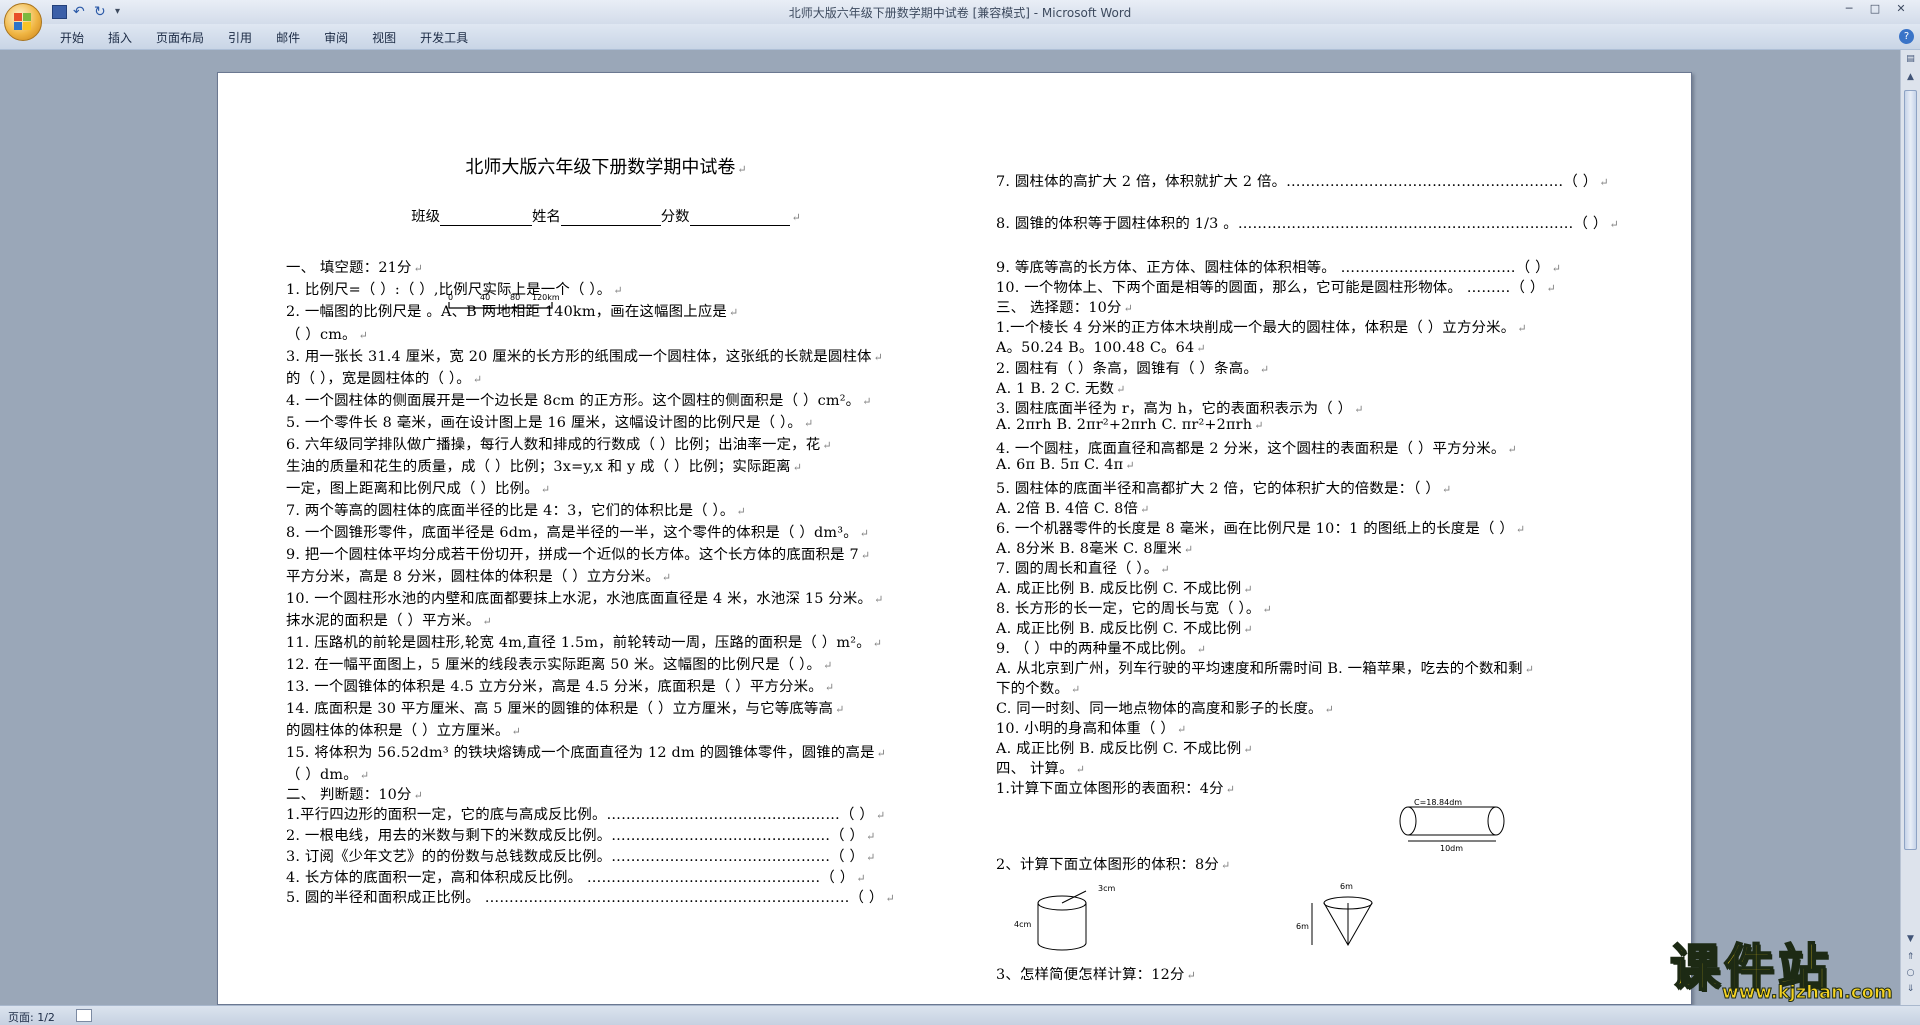 The height and width of the screenshot is (1025, 1920). What do you see at coordinates (182, 37) in the screenshot?
I see `tab-page-layout: 页面布局` at bounding box center [182, 37].